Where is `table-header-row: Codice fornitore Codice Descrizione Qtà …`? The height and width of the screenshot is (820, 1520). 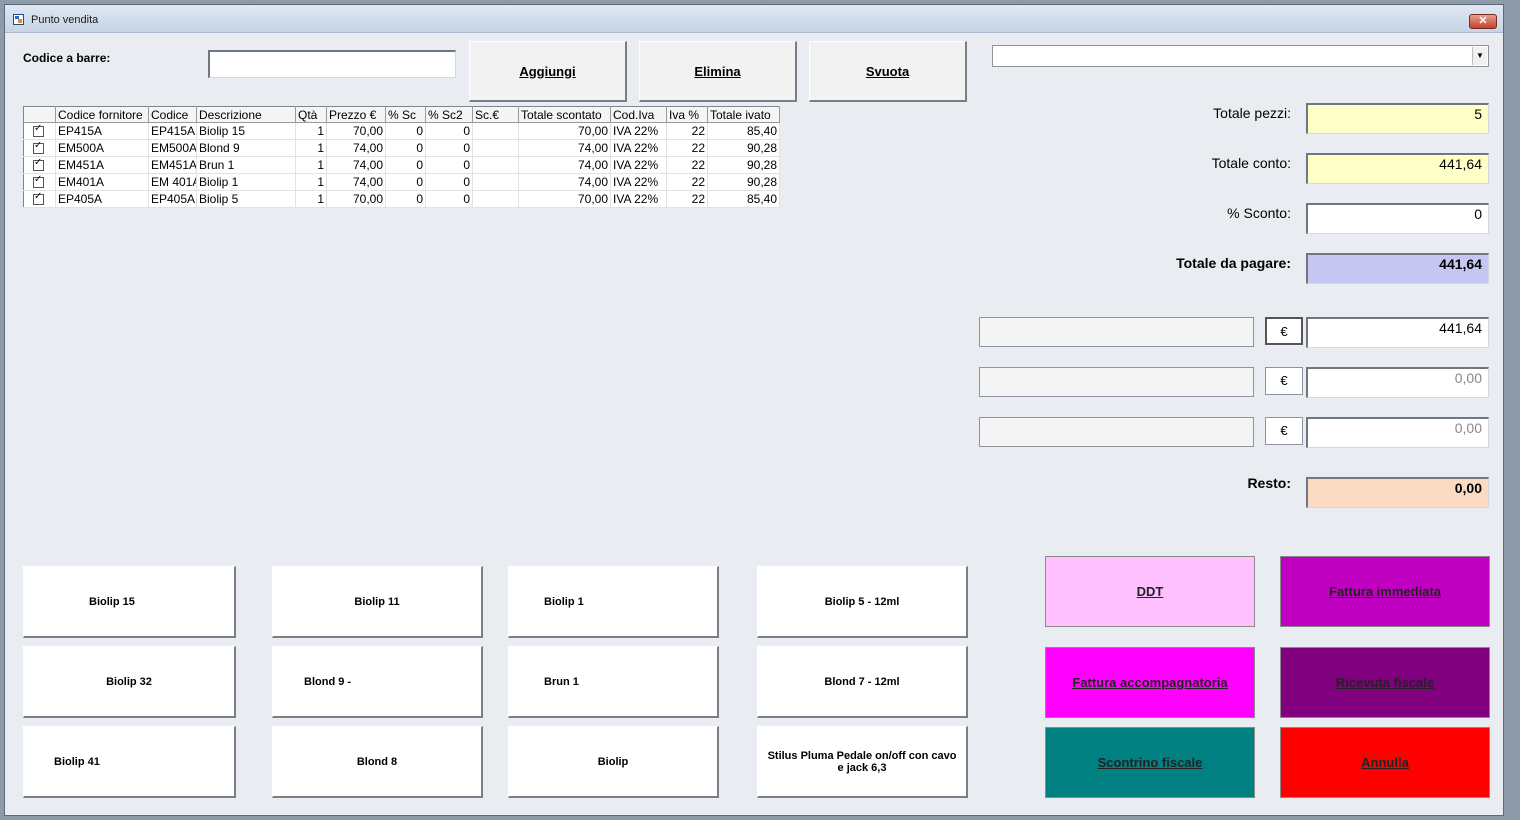 table-header-row: Codice fornitore Codice Descrizione Qtà … is located at coordinates (401, 114).